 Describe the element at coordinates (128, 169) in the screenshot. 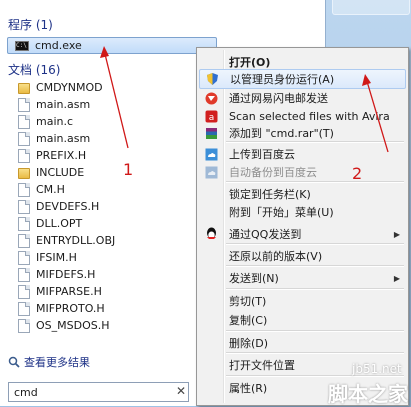

I see `annotation-label-1: 1` at that location.